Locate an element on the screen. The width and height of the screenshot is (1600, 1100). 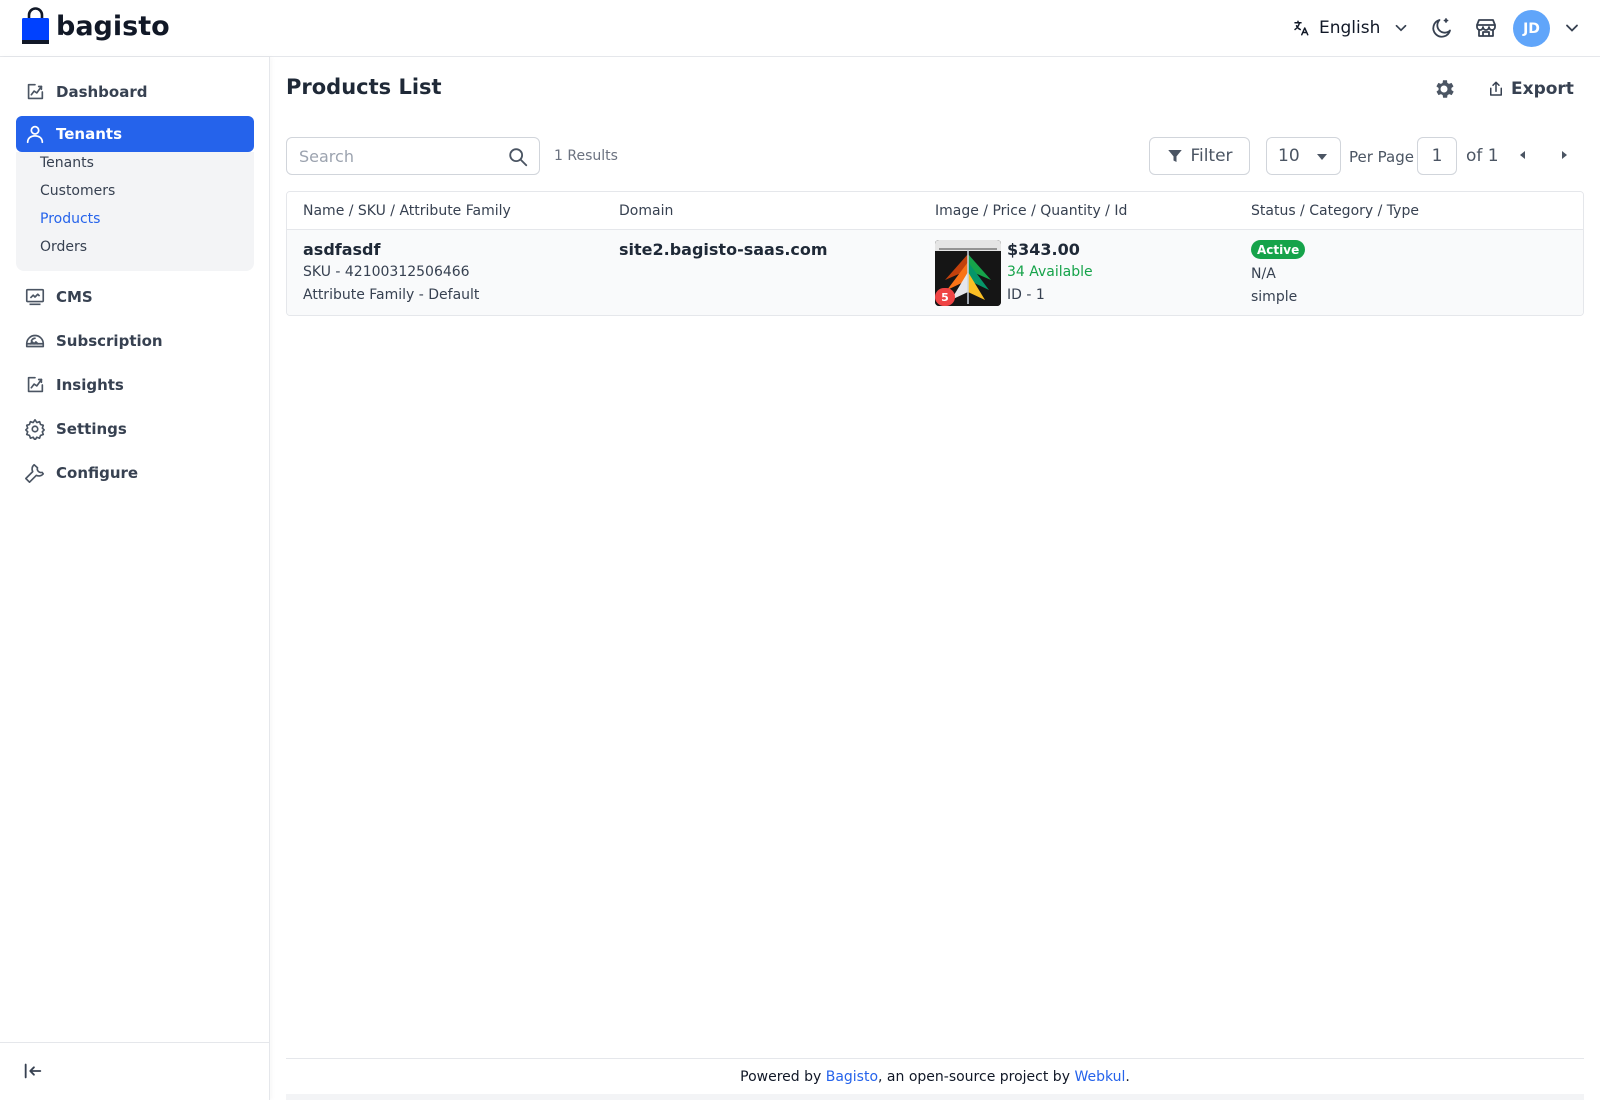
per-page-value: 10 is located at coordinates (1289, 156).